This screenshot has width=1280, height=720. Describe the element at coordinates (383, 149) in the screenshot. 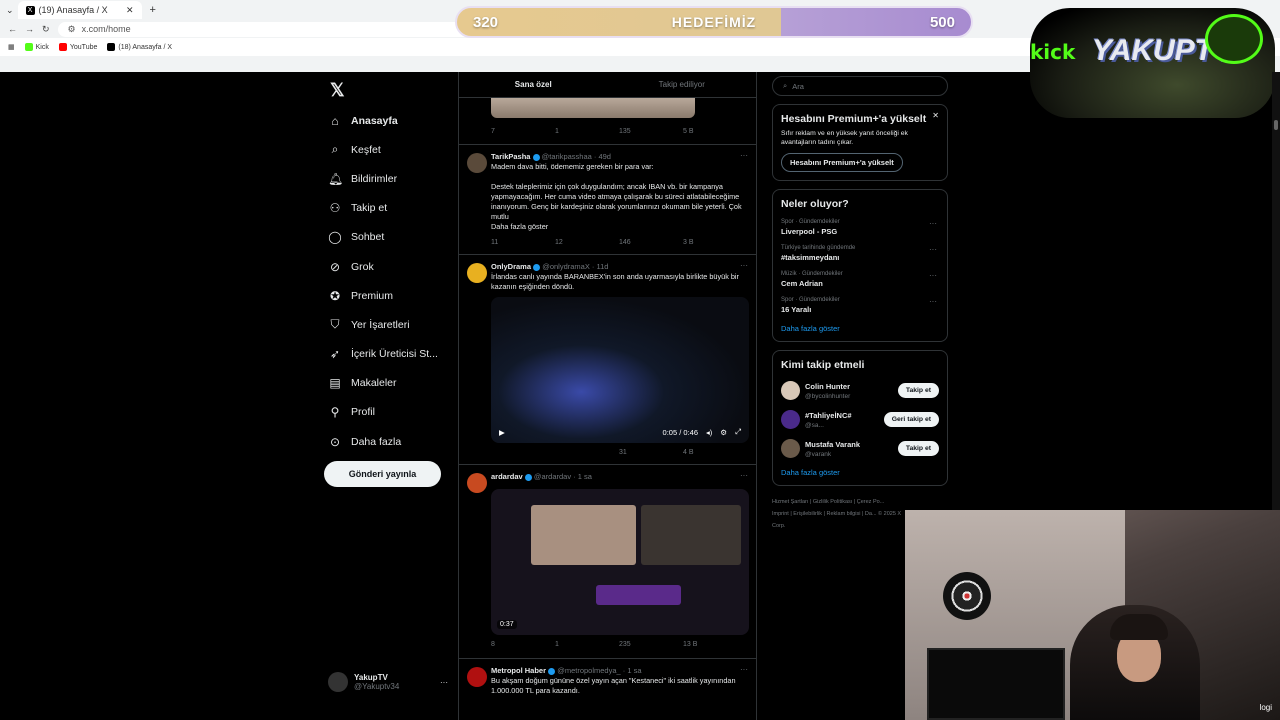

I see `nav-explore: ⌕ Keşfet` at that location.